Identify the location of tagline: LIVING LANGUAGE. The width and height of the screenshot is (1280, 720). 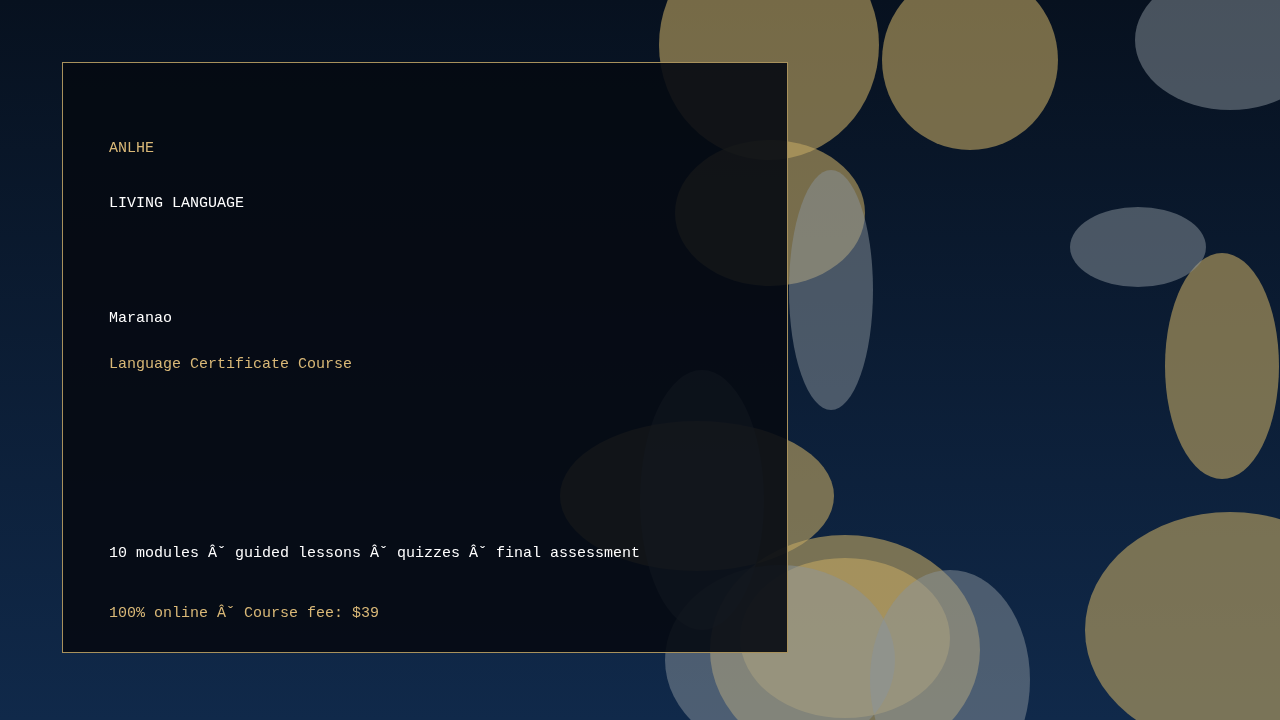
(177, 204).